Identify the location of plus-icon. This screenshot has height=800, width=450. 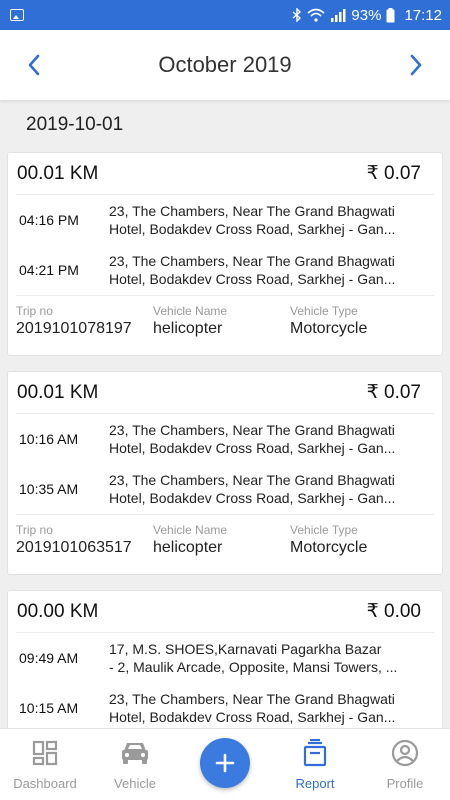
(225, 763).